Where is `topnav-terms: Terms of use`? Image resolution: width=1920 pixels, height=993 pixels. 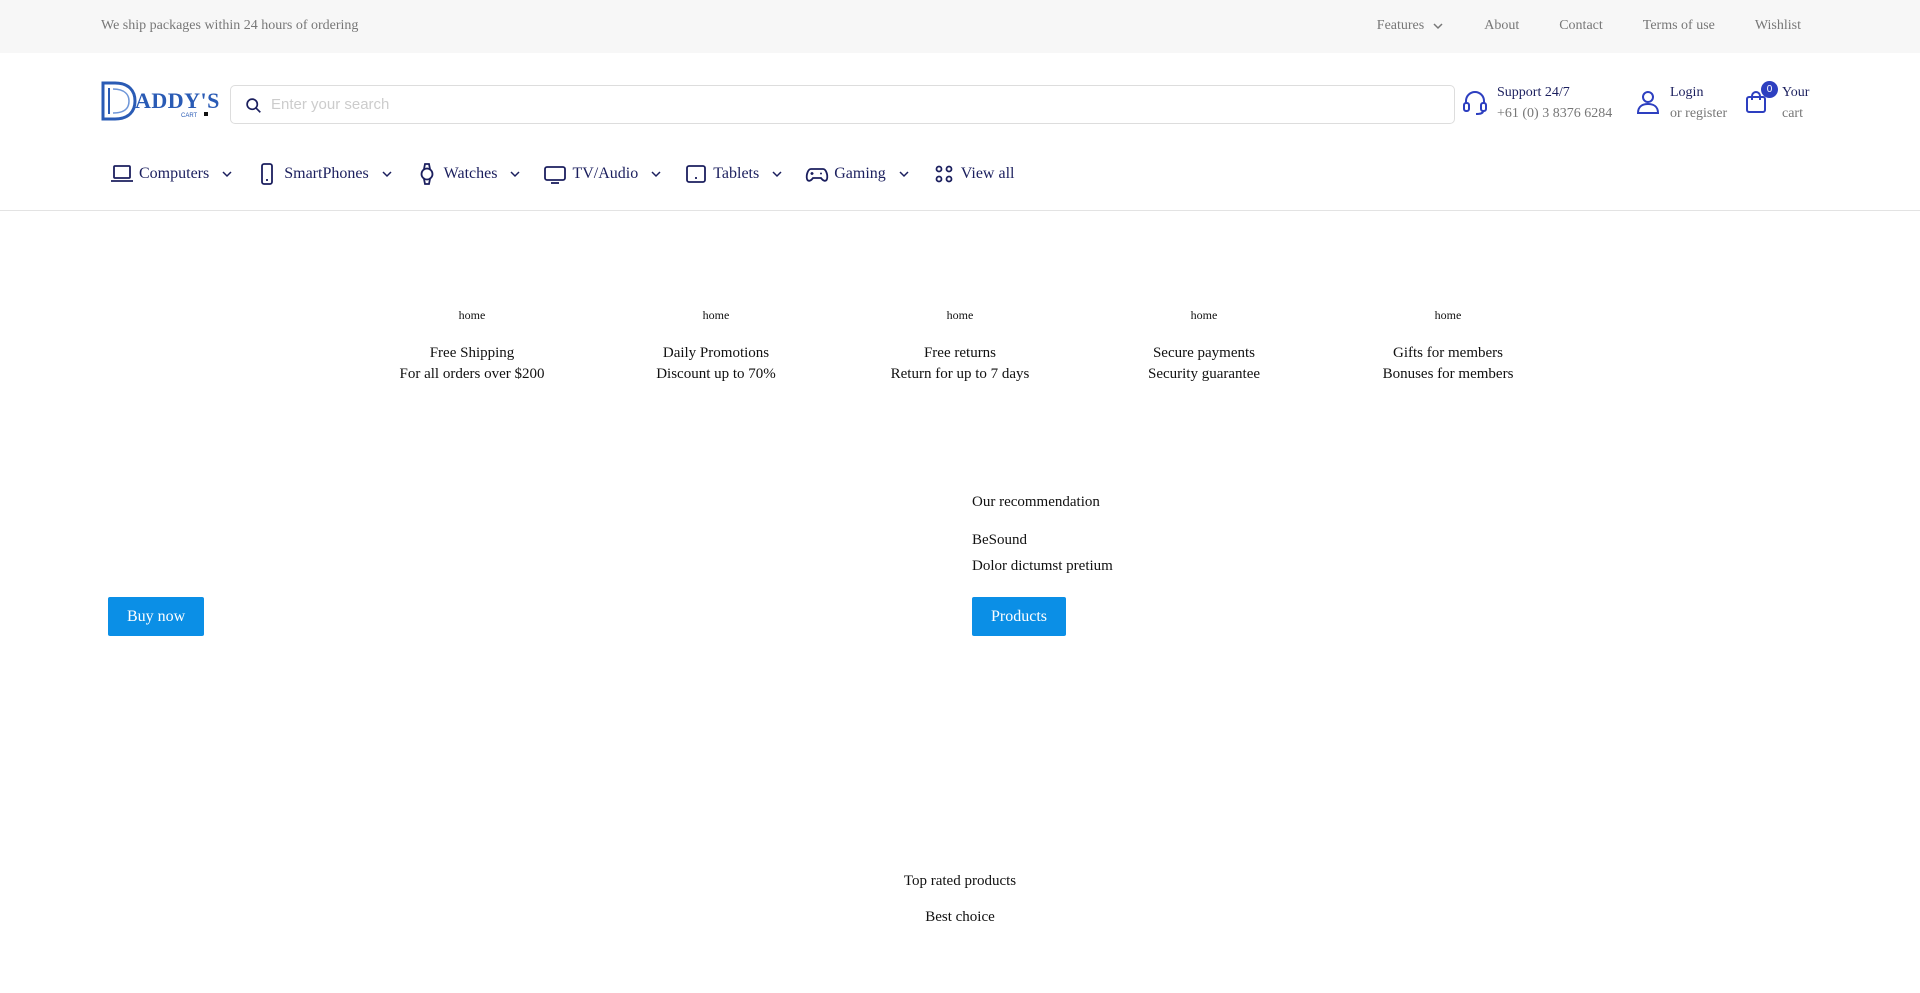
topnav-terms: Terms of use is located at coordinates (1679, 26).